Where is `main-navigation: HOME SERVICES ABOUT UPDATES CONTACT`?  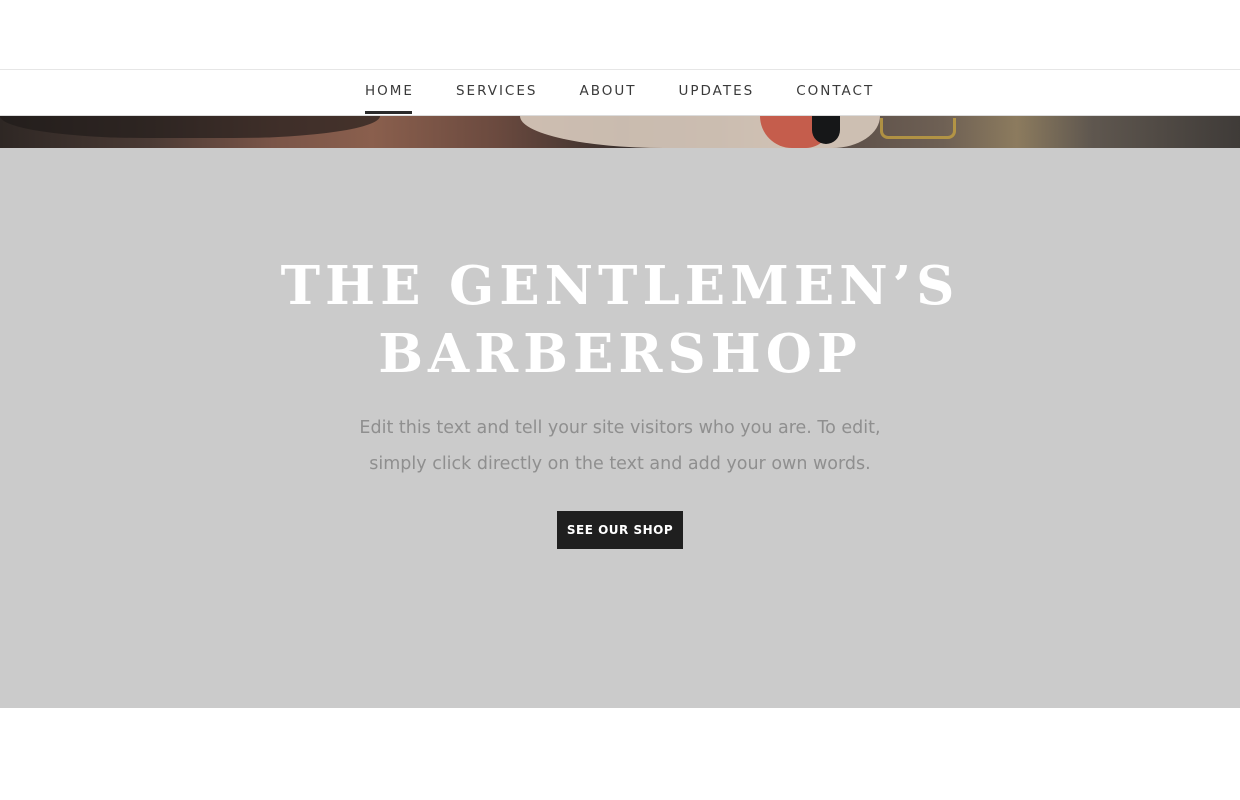 main-navigation: HOME SERVICES ABOUT UPDATES CONTACT is located at coordinates (620, 93).